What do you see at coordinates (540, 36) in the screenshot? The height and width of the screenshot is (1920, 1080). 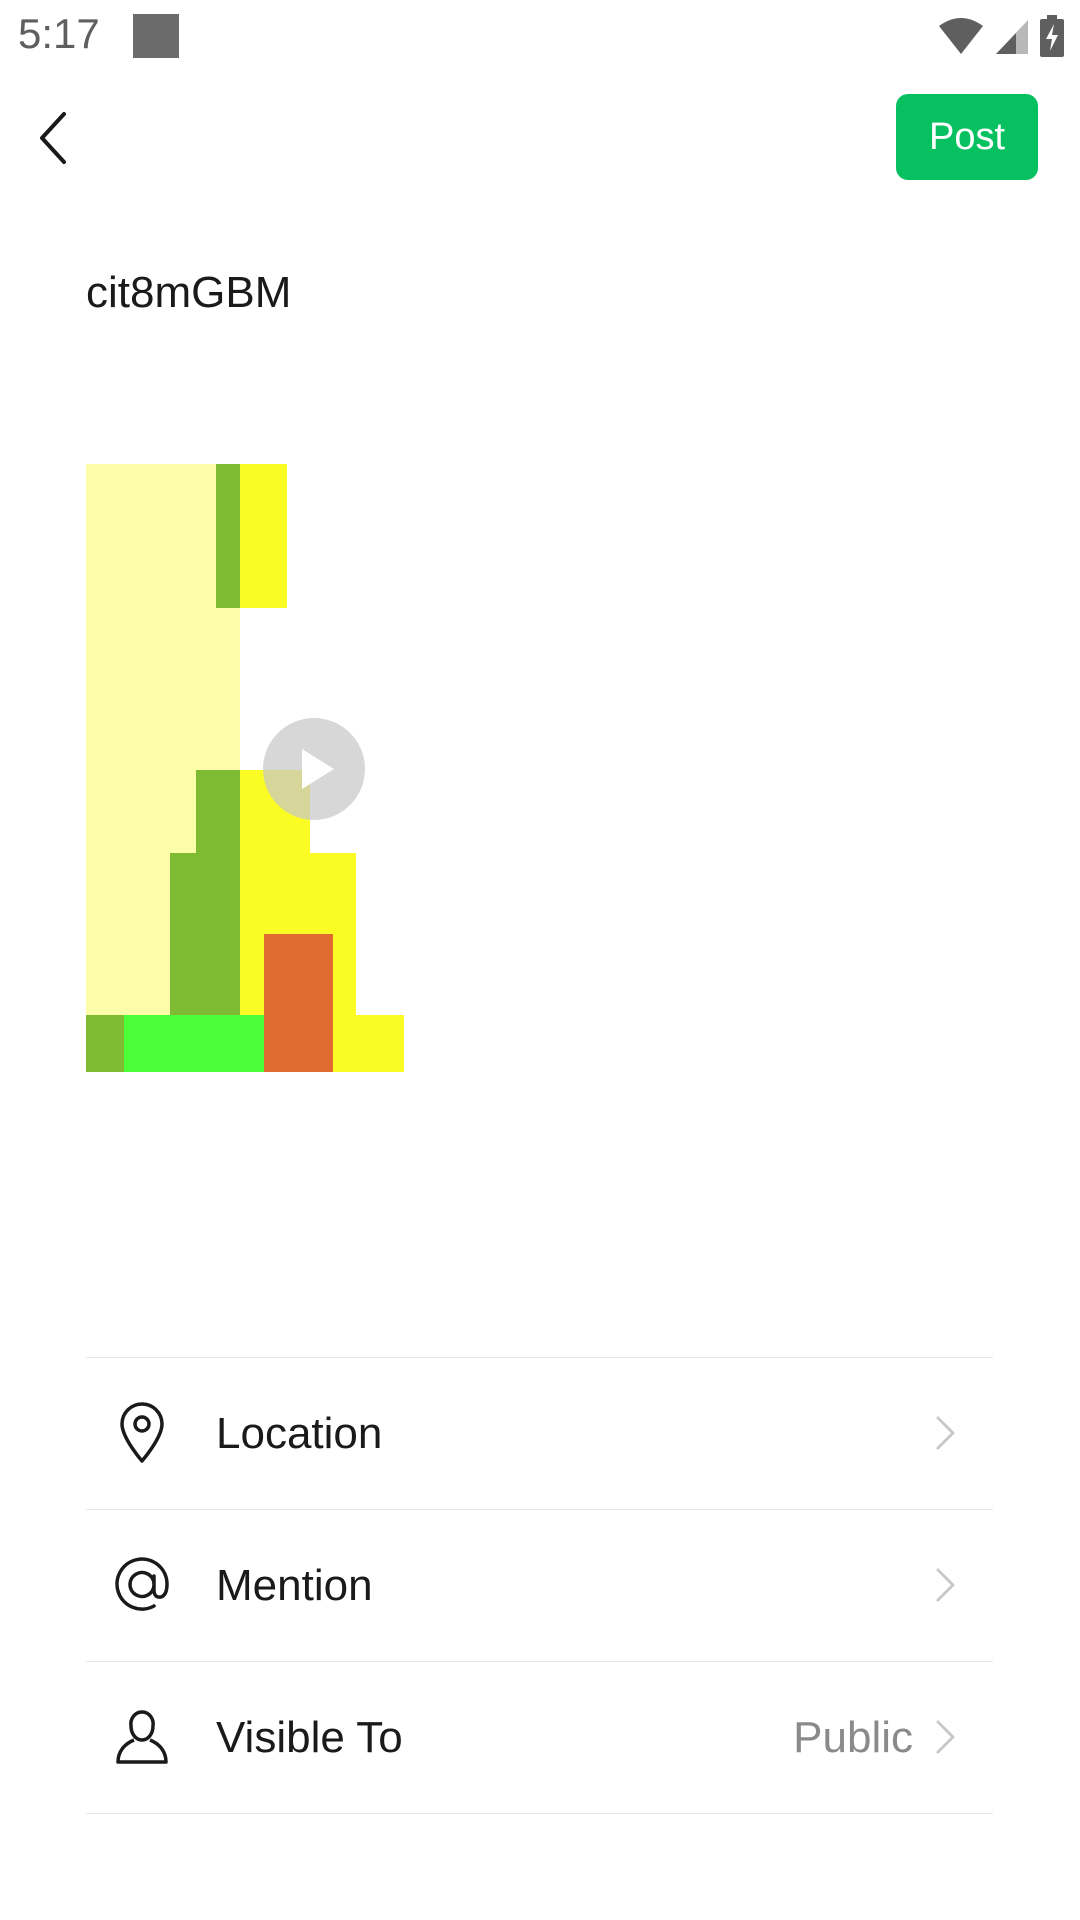 I see `status-bar: 5:17` at bounding box center [540, 36].